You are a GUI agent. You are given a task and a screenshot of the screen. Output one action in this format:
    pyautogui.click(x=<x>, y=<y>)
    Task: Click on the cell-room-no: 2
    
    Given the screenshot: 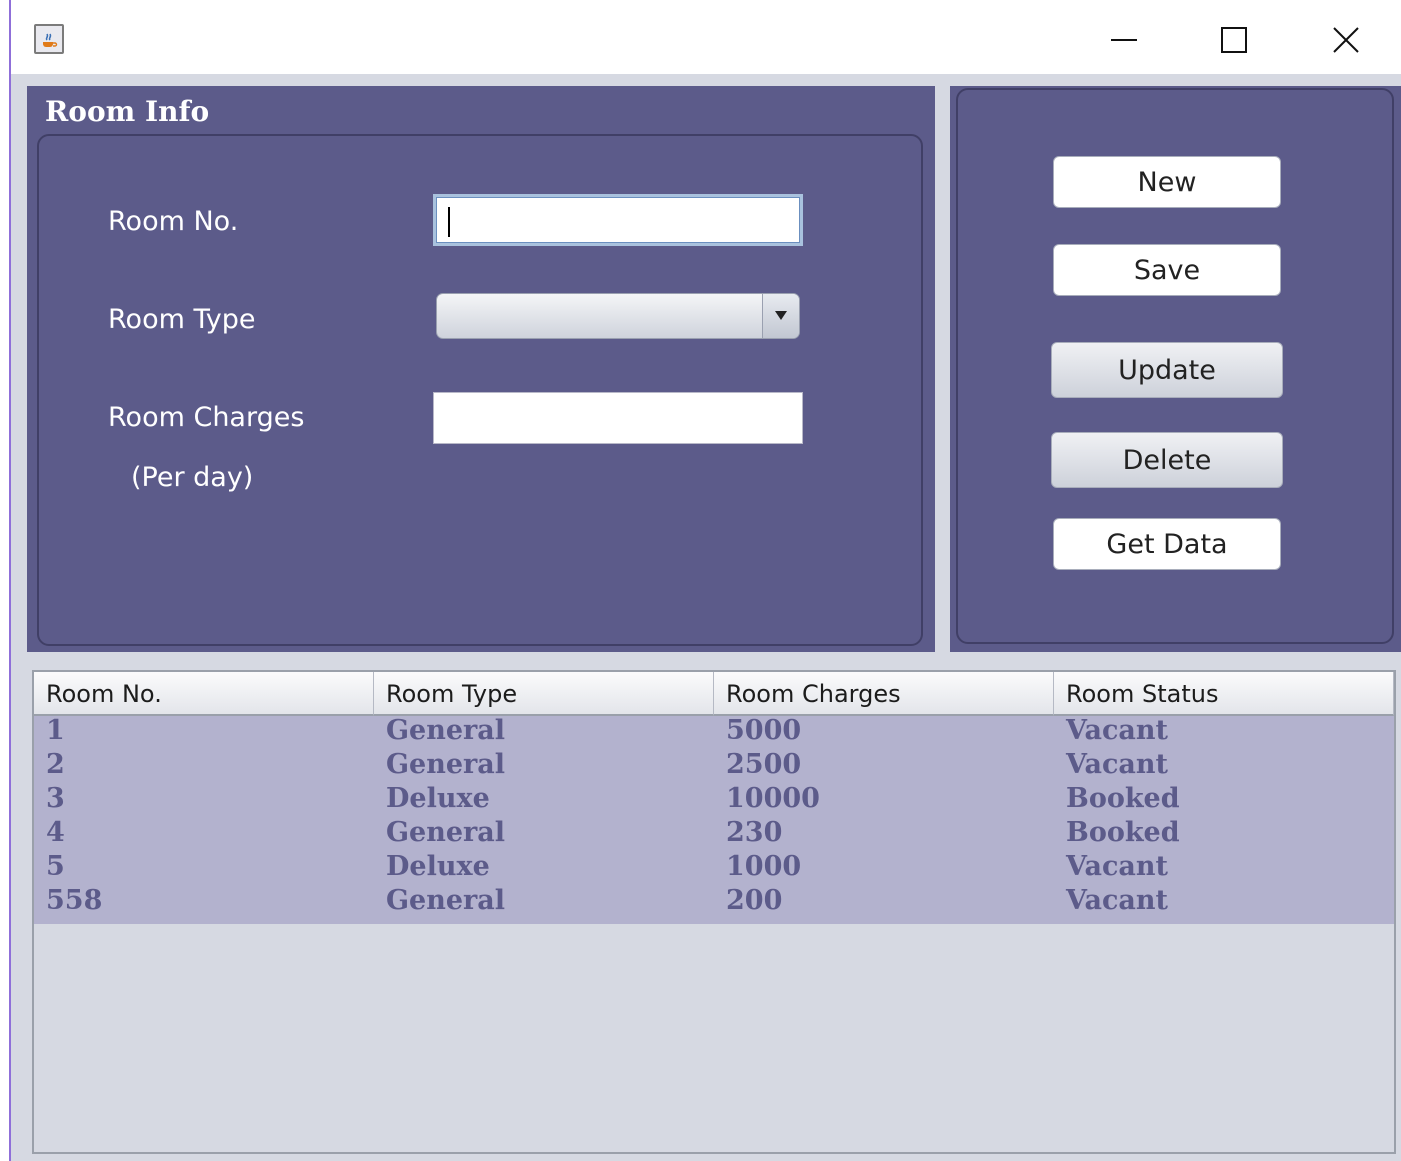 What is the action you would take?
    pyautogui.click(x=55, y=764)
    